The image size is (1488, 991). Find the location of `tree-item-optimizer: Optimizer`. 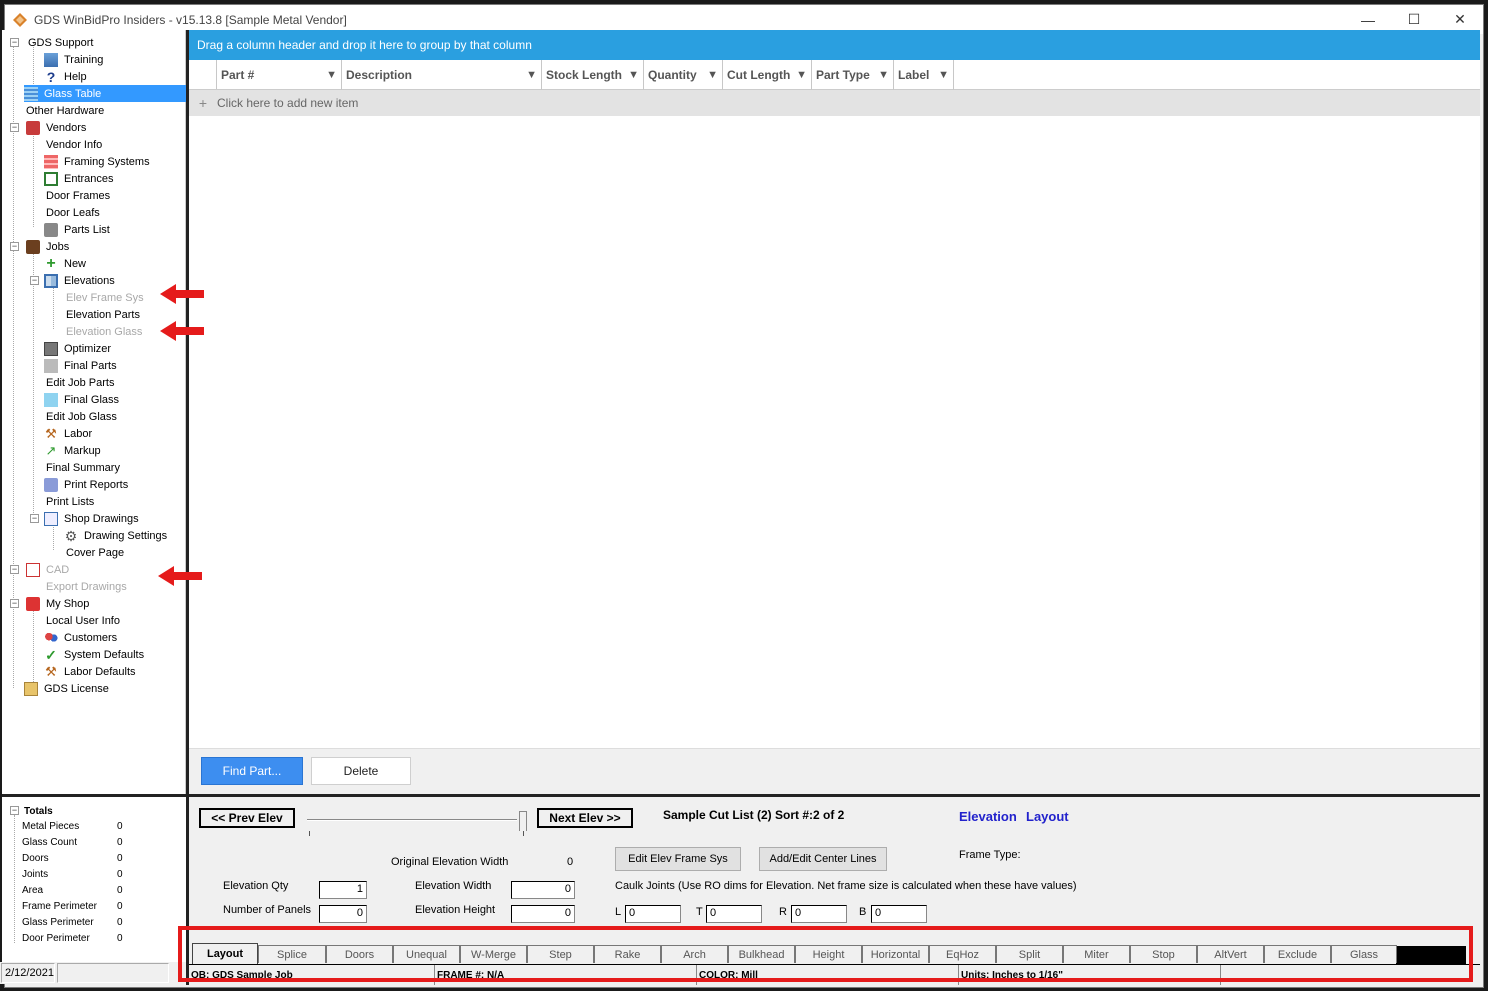

tree-item-optimizer: Optimizer is located at coordinates (78, 348).